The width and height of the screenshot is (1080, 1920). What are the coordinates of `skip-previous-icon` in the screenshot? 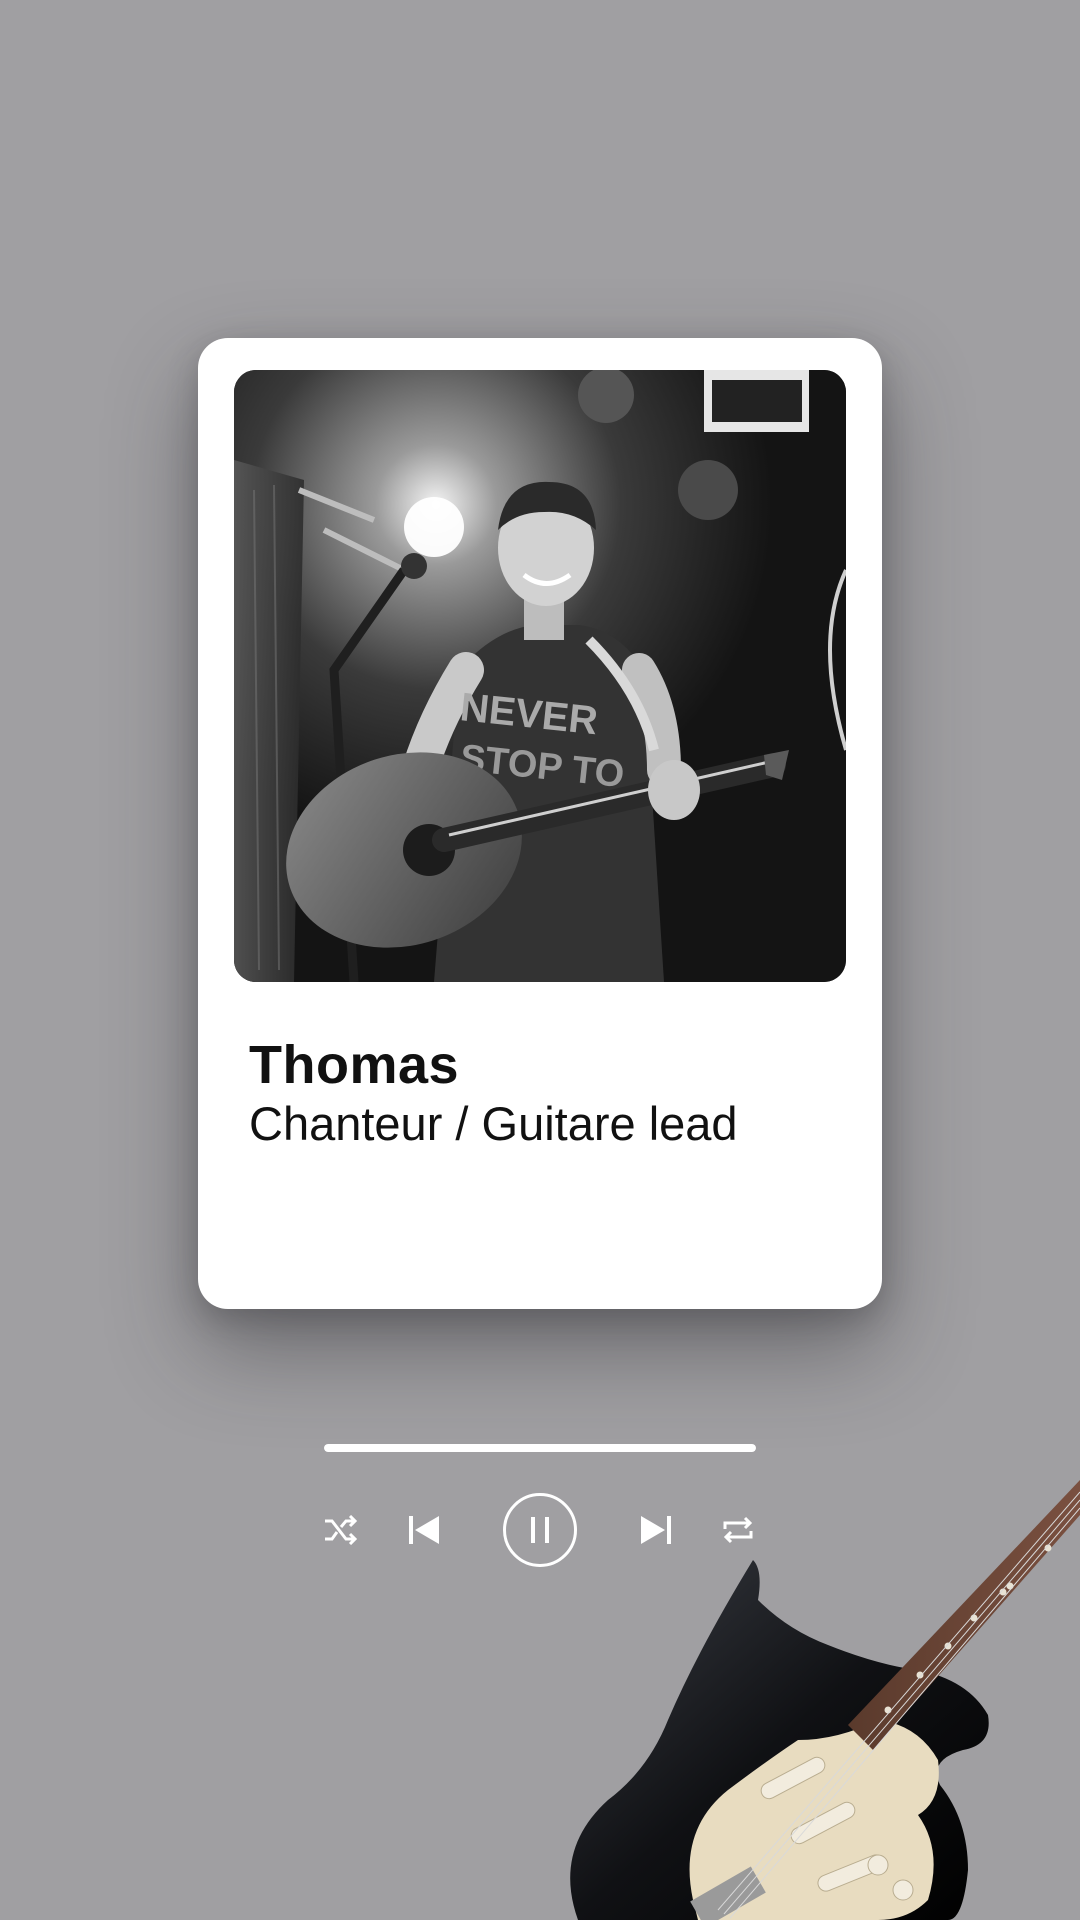 It's located at (424, 1530).